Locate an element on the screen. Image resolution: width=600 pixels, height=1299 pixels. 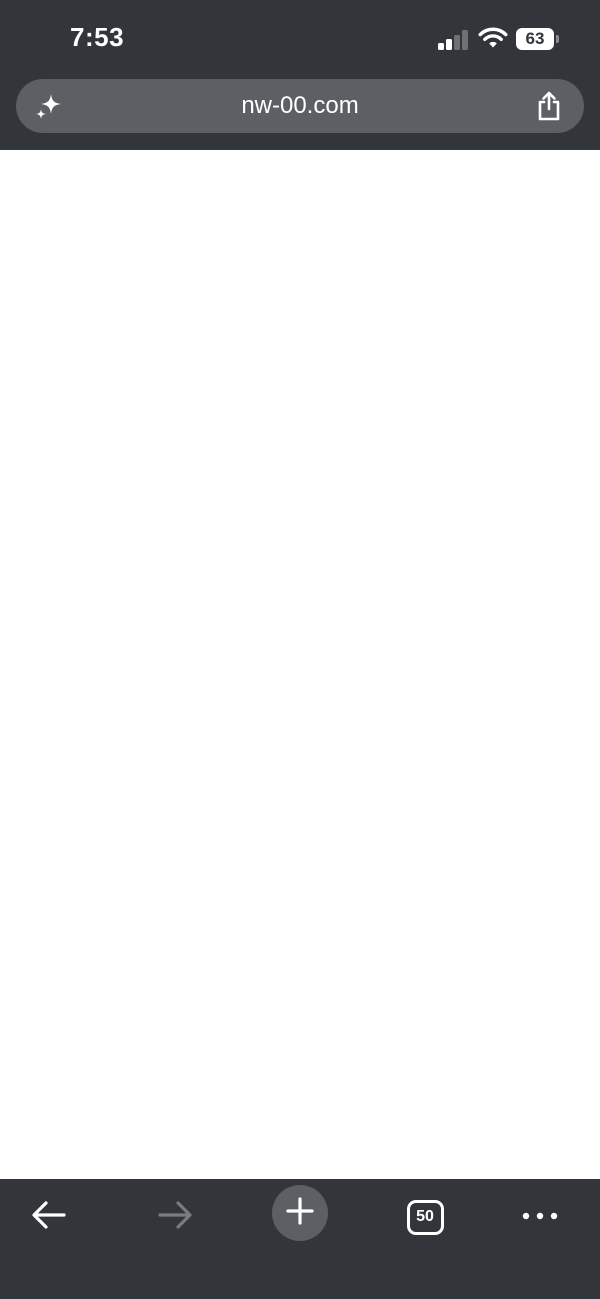
bottom-toolbar: 50 is located at coordinates (300, 1239).